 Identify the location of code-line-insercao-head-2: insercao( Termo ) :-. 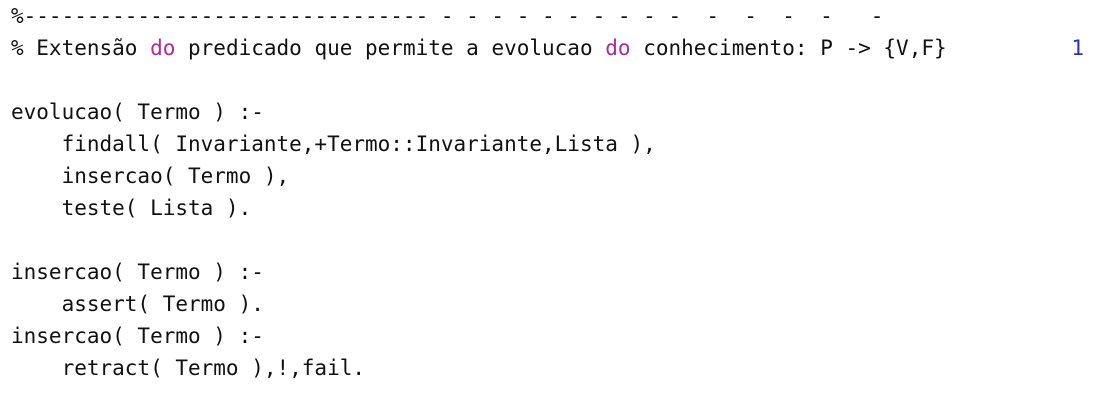
(137, 336).